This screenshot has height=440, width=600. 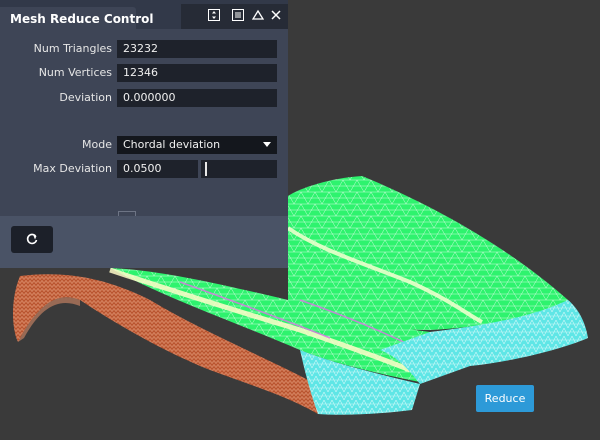 I want to click on num-vertices-field: 12346, so click(x=197, y=73).